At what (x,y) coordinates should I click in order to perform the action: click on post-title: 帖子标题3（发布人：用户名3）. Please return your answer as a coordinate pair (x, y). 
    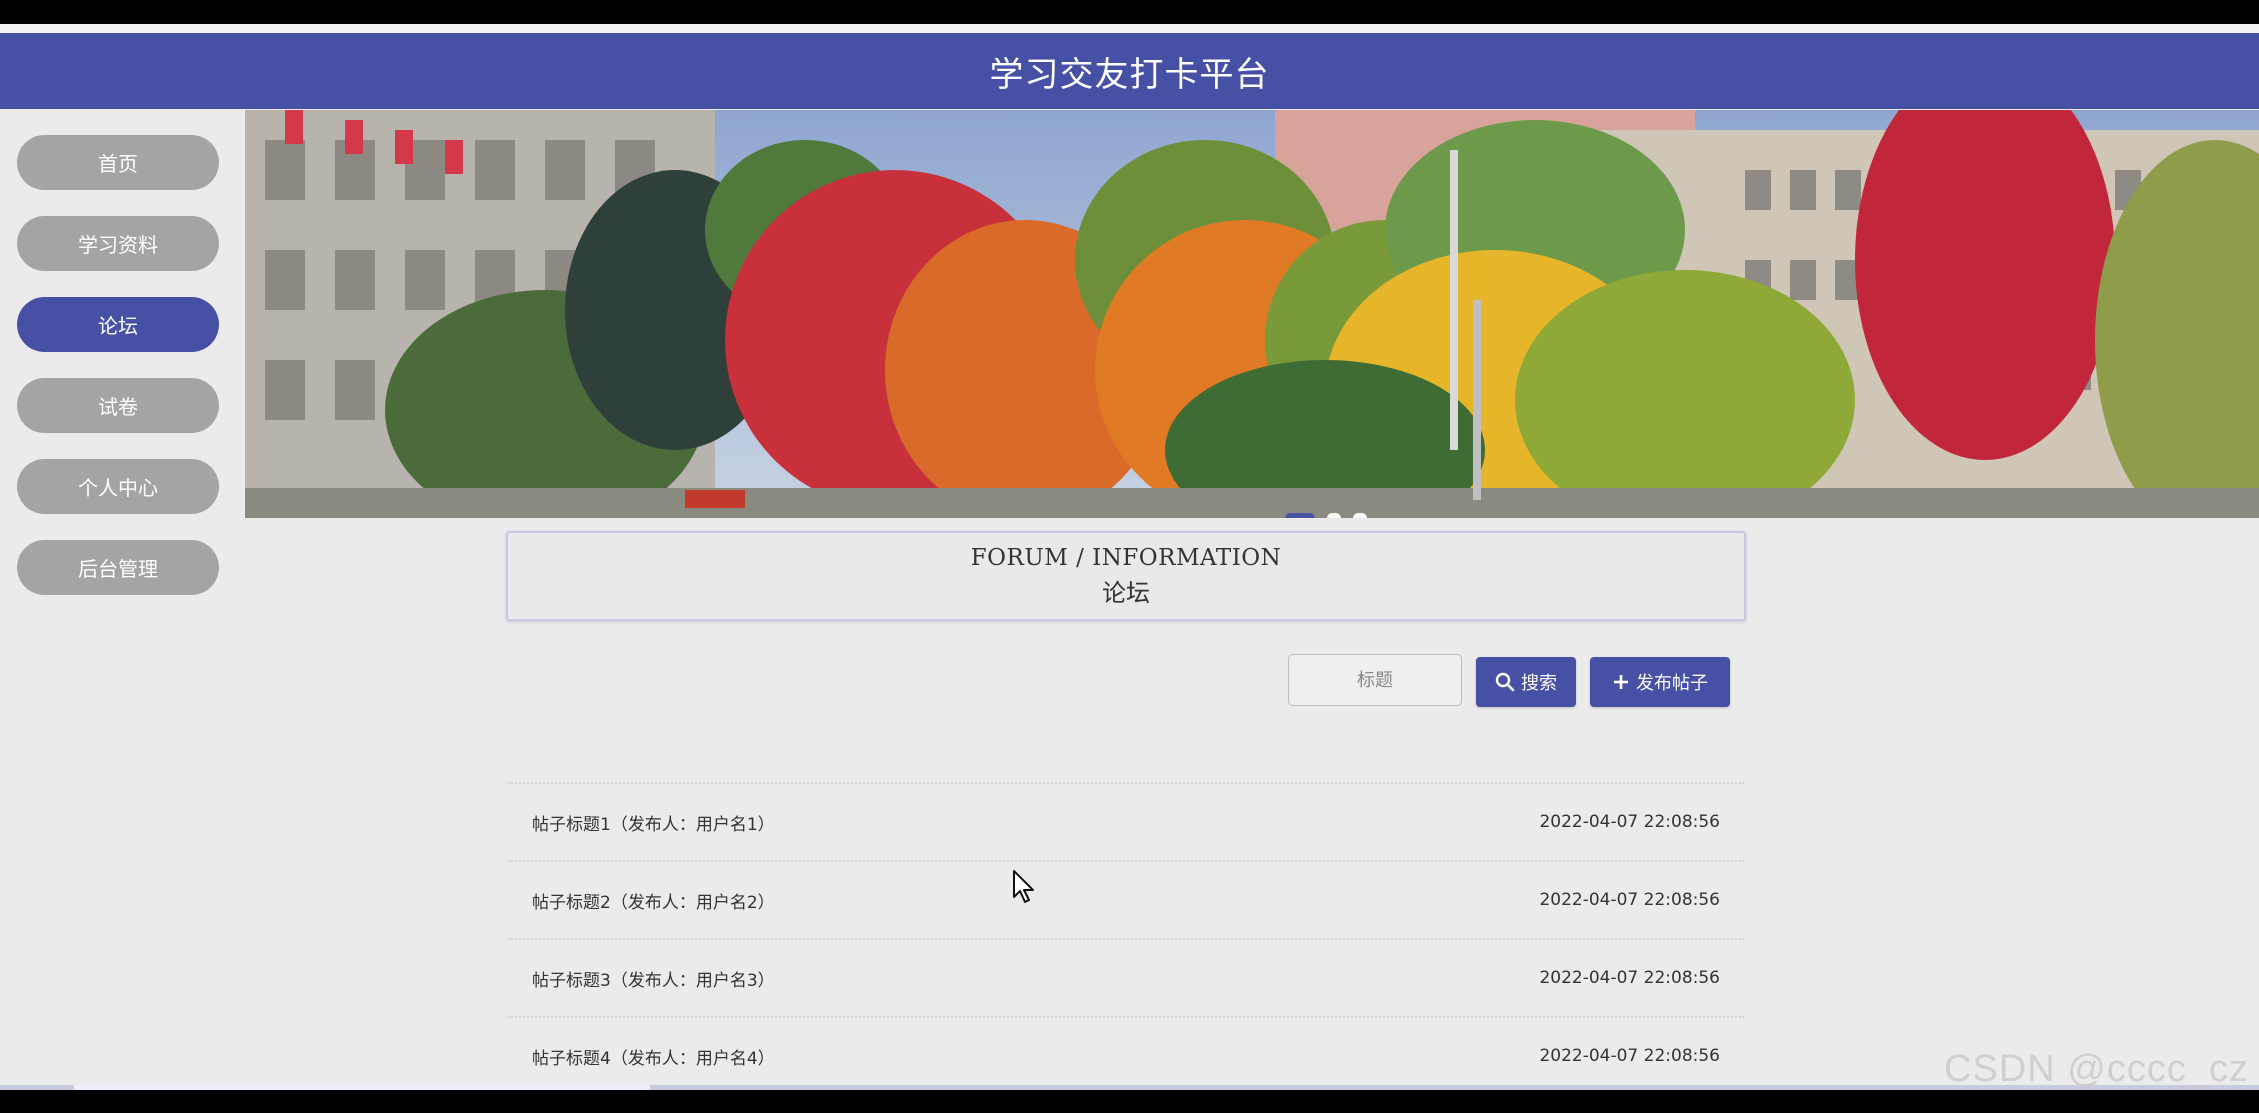
    Looking at the image, I should click on (653, 980).